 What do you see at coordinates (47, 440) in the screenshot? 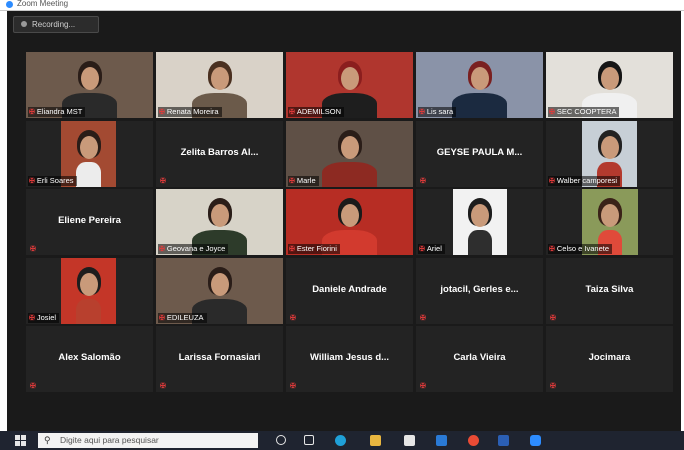
I see `search-icon: ⚲` at bounding box center [47, 440].